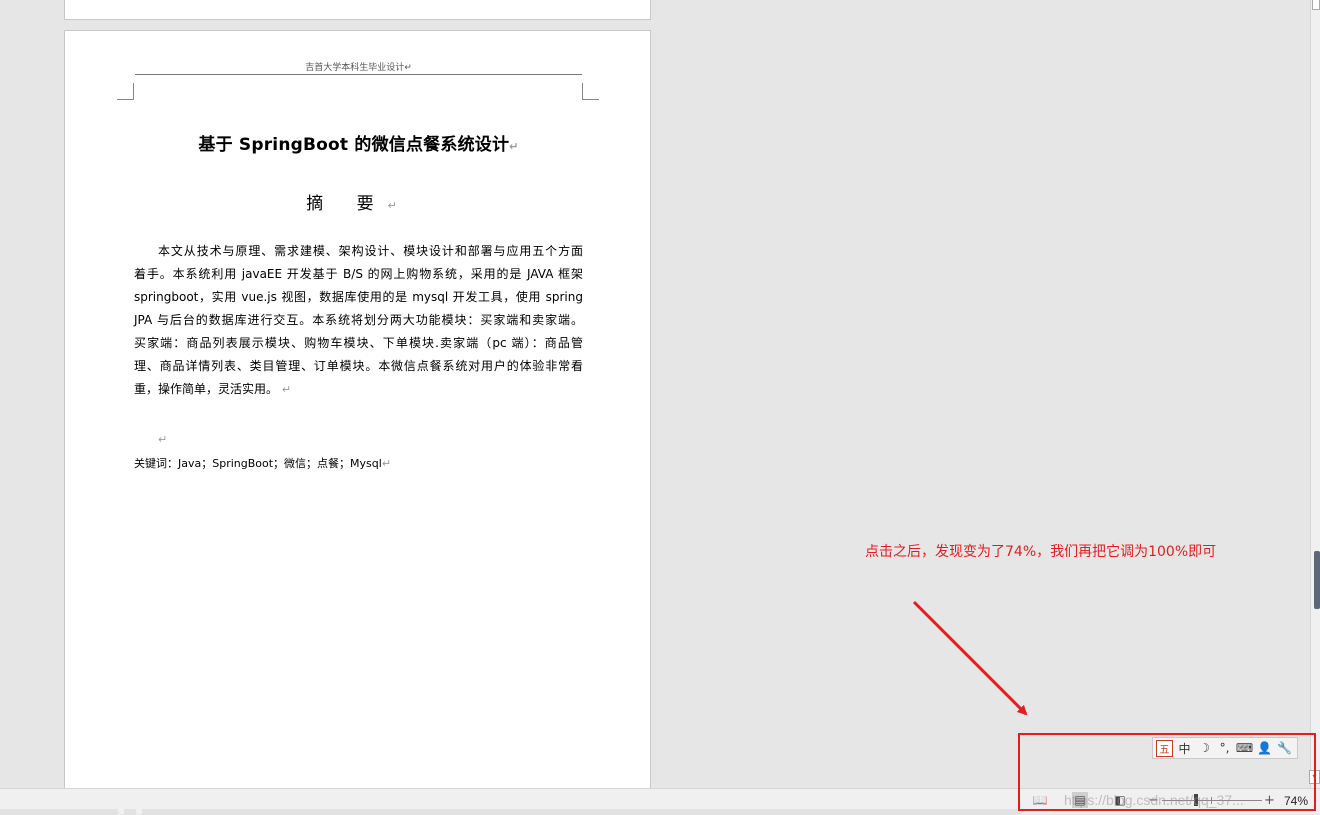 The width and height of the screenshot is (1320, 815). What do you see at coordinates (1315, 394) in the screenshot?
I see `vertical-scrollbar` at bounding box center [1315, 394].